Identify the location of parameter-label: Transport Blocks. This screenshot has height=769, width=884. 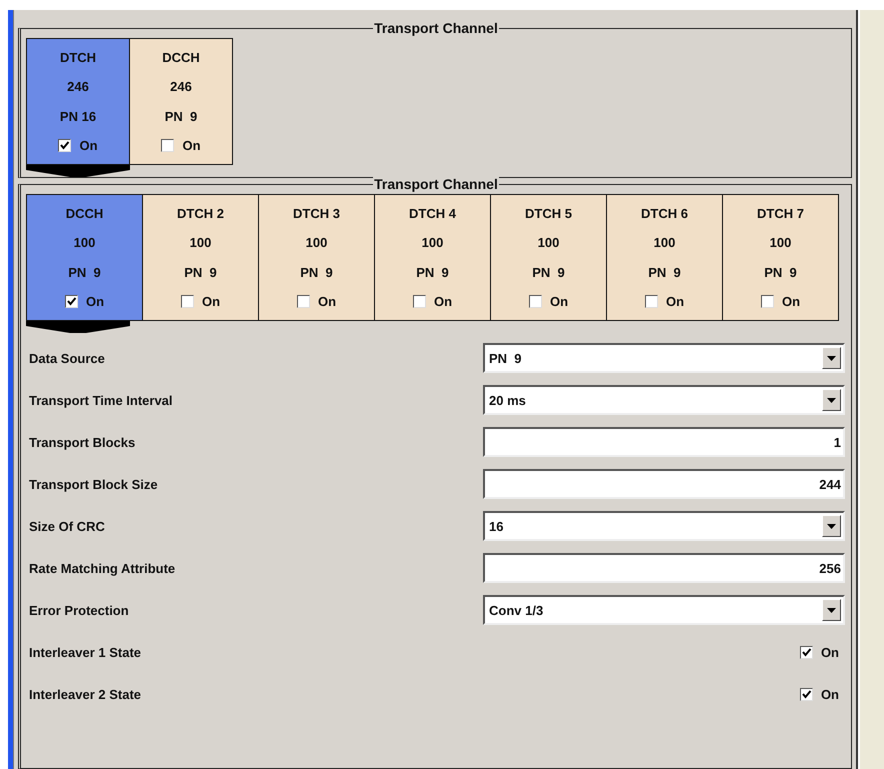
(82, 442).